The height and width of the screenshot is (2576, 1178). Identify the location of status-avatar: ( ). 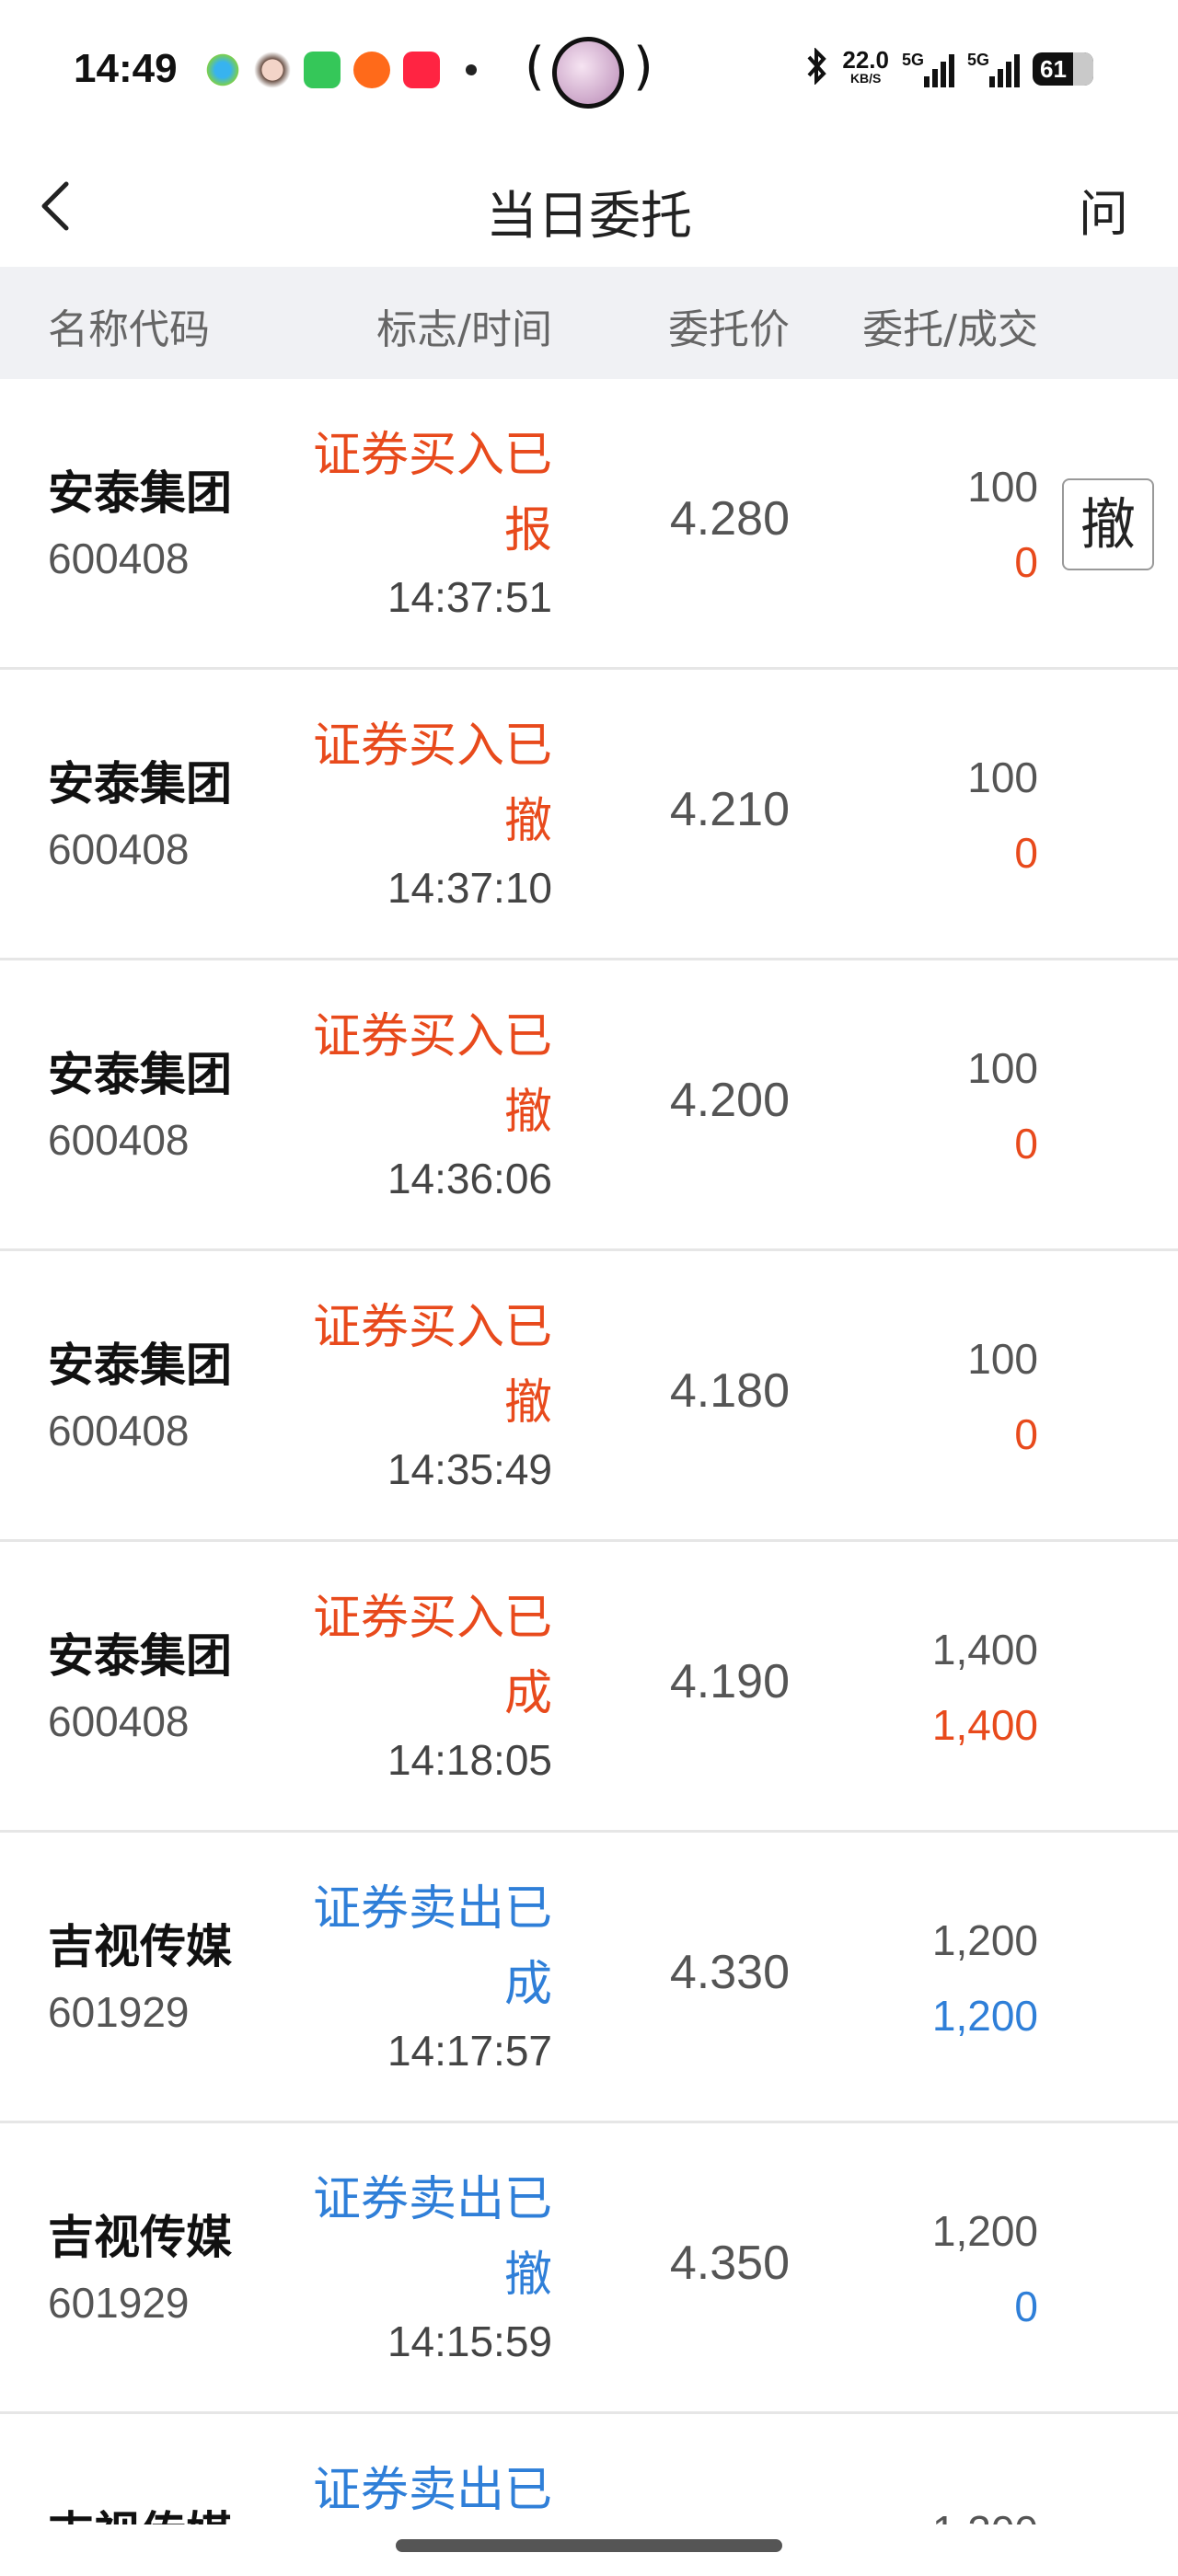
(589, 73).